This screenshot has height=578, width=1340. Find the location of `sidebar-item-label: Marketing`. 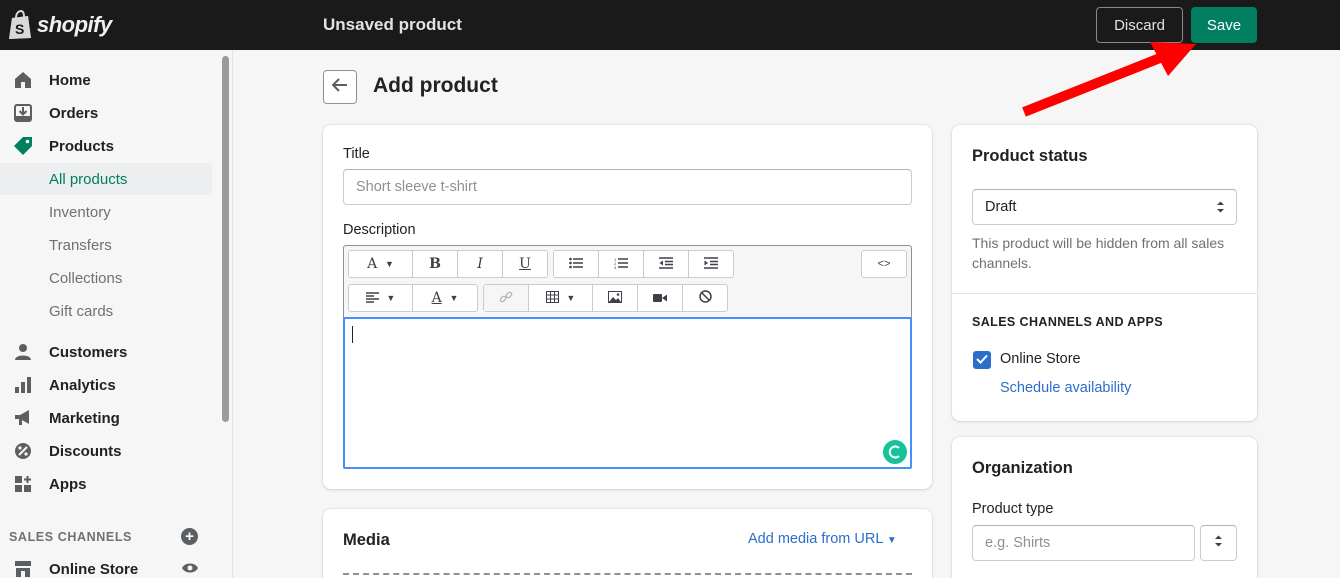

sidebar-item-label: Marketing is located at coordinates (84, 418).